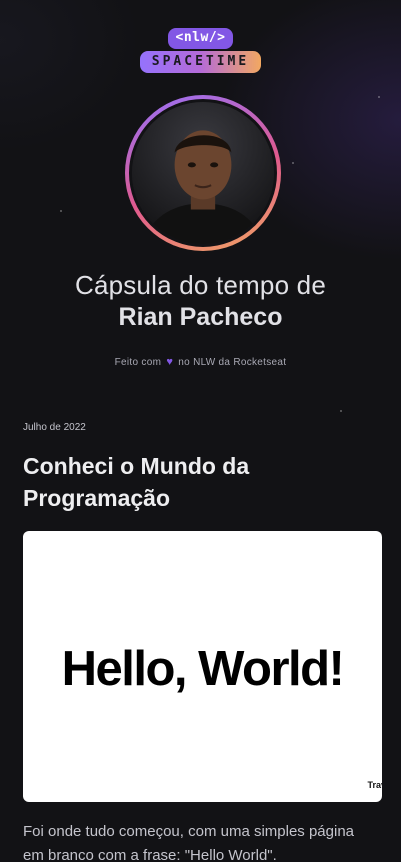 The width and height of the screenshot is (401, 862). What do you see at coordinates (200, 38) in the screenshot?
I see `logo-nlw-badge: <nlw/>` at bounding box center [200, 38].